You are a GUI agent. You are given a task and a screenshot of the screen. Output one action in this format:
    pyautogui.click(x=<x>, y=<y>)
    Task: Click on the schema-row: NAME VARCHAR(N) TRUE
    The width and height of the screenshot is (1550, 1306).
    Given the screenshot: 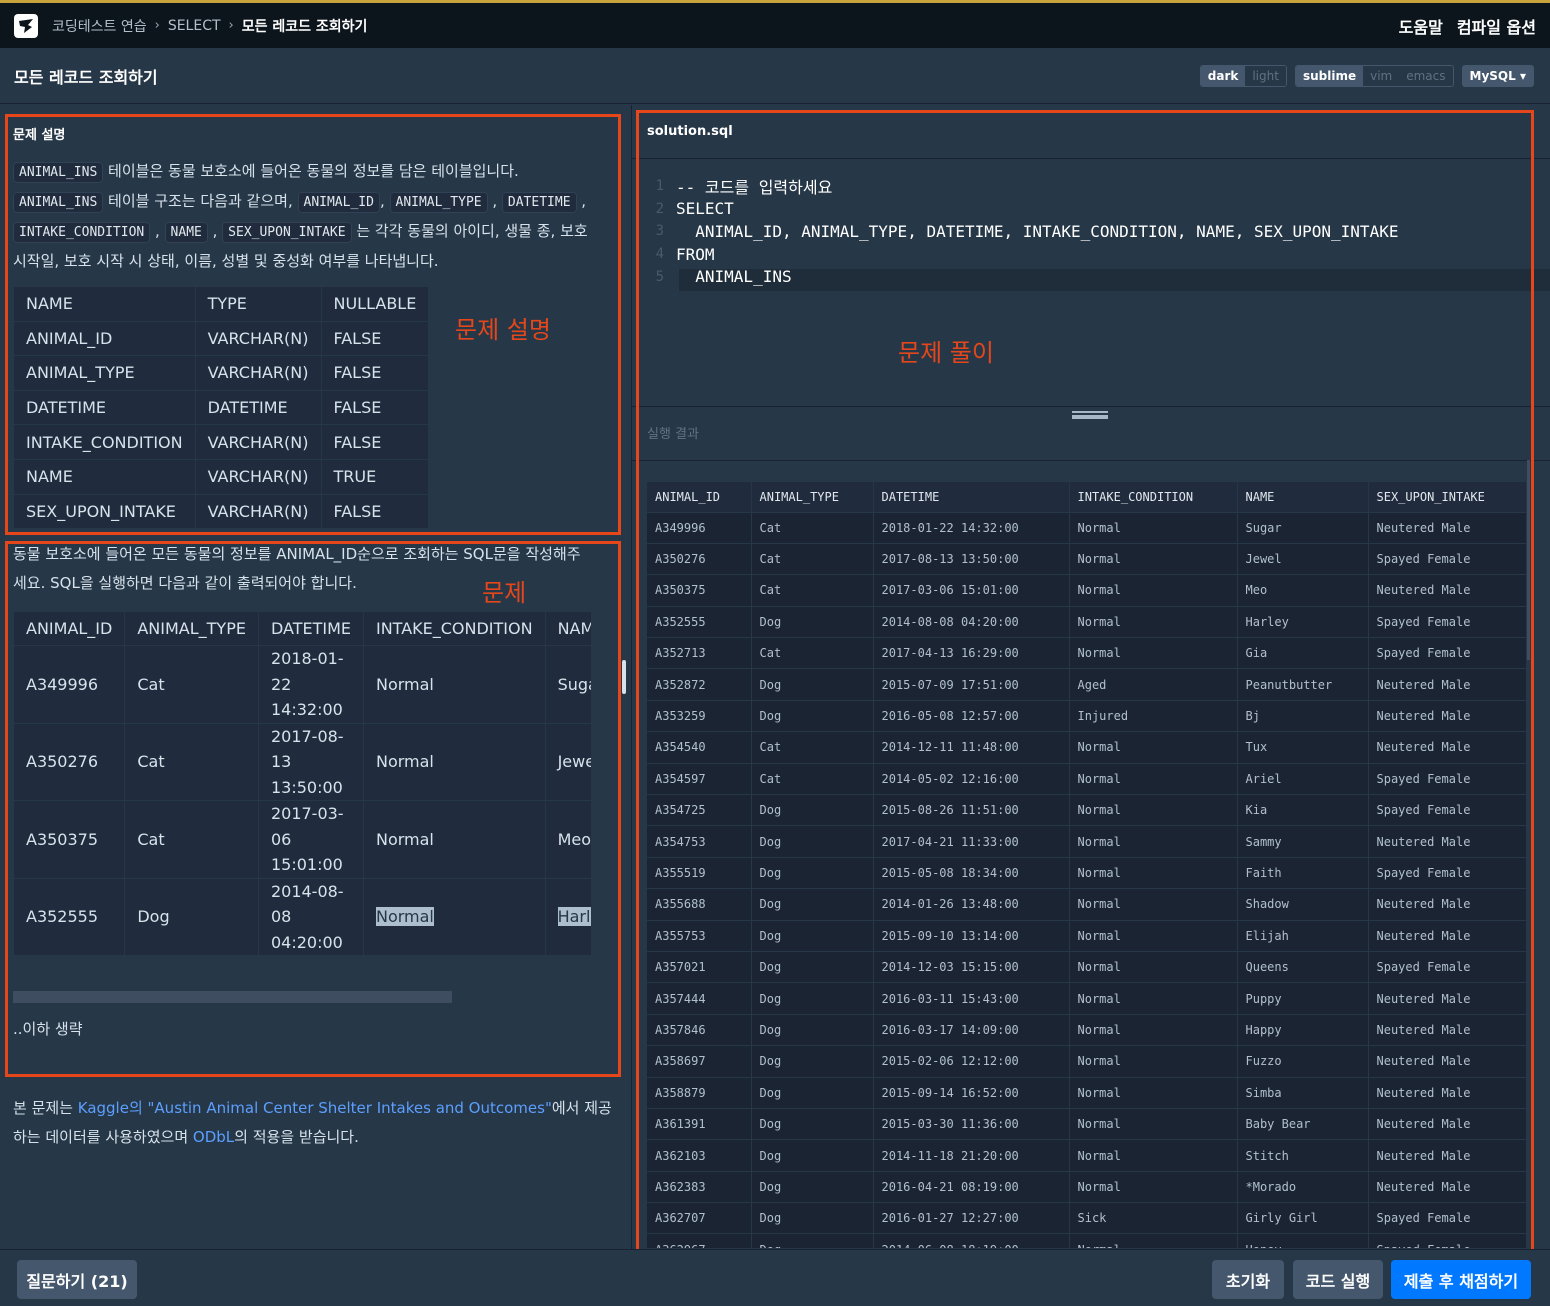 What is the action you would take?
    pyautogui.click(x=221, y=476)
    